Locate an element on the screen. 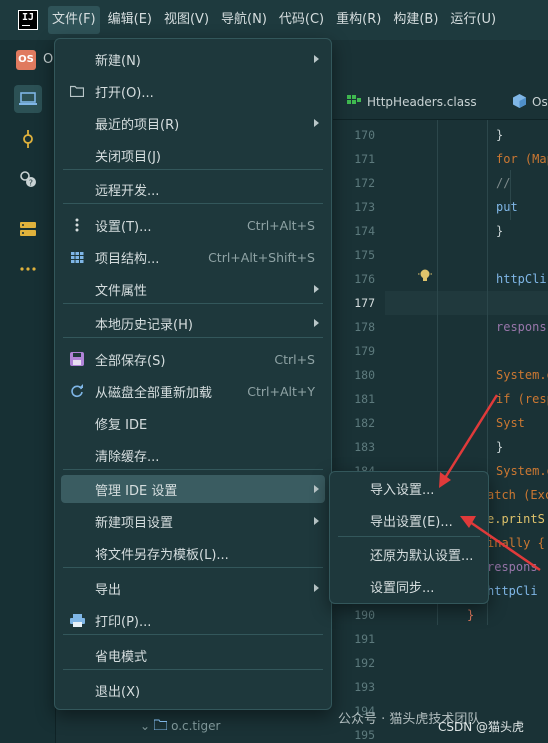 This screenshot has width=548, height=743. arrow-head-export is located at coordinates (468, 522).